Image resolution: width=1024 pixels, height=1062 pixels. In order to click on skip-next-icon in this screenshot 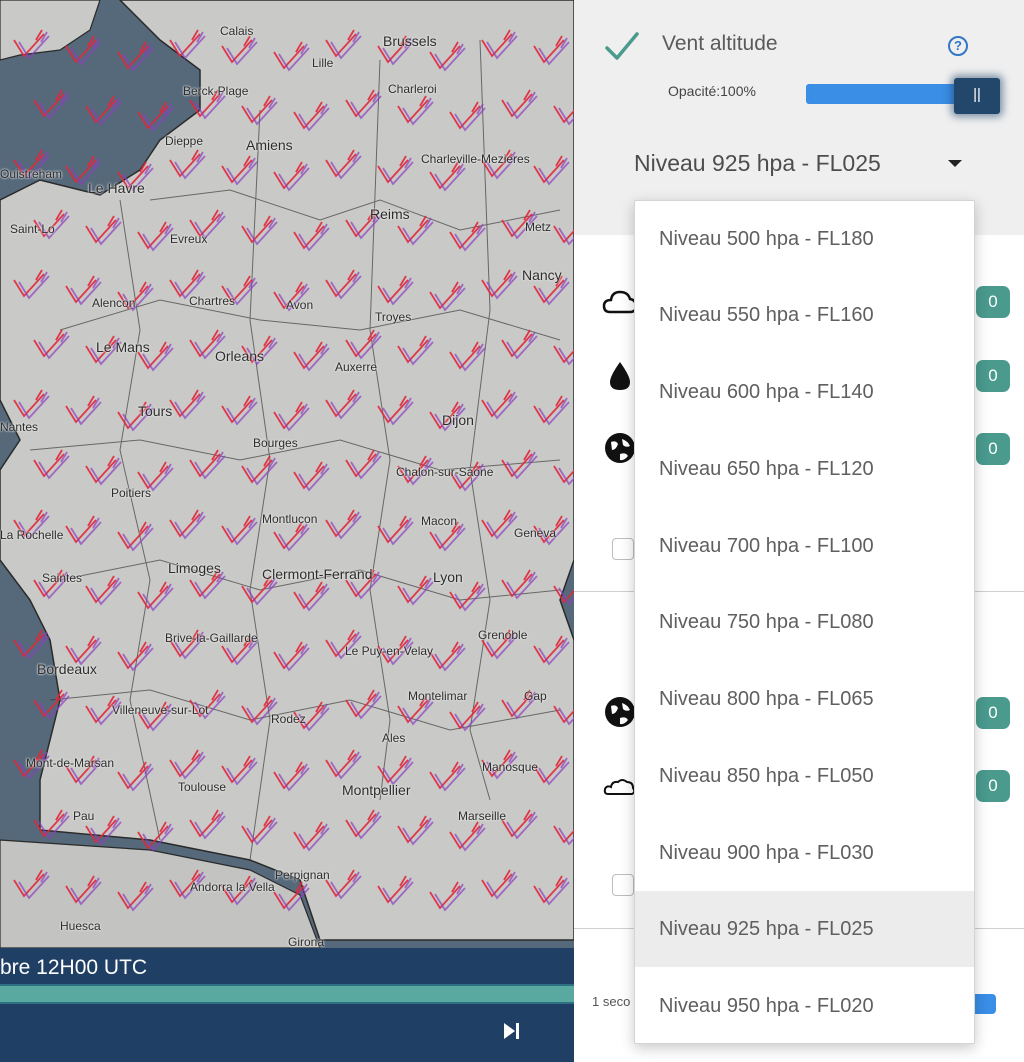, I will do `click(511, 1031)`.